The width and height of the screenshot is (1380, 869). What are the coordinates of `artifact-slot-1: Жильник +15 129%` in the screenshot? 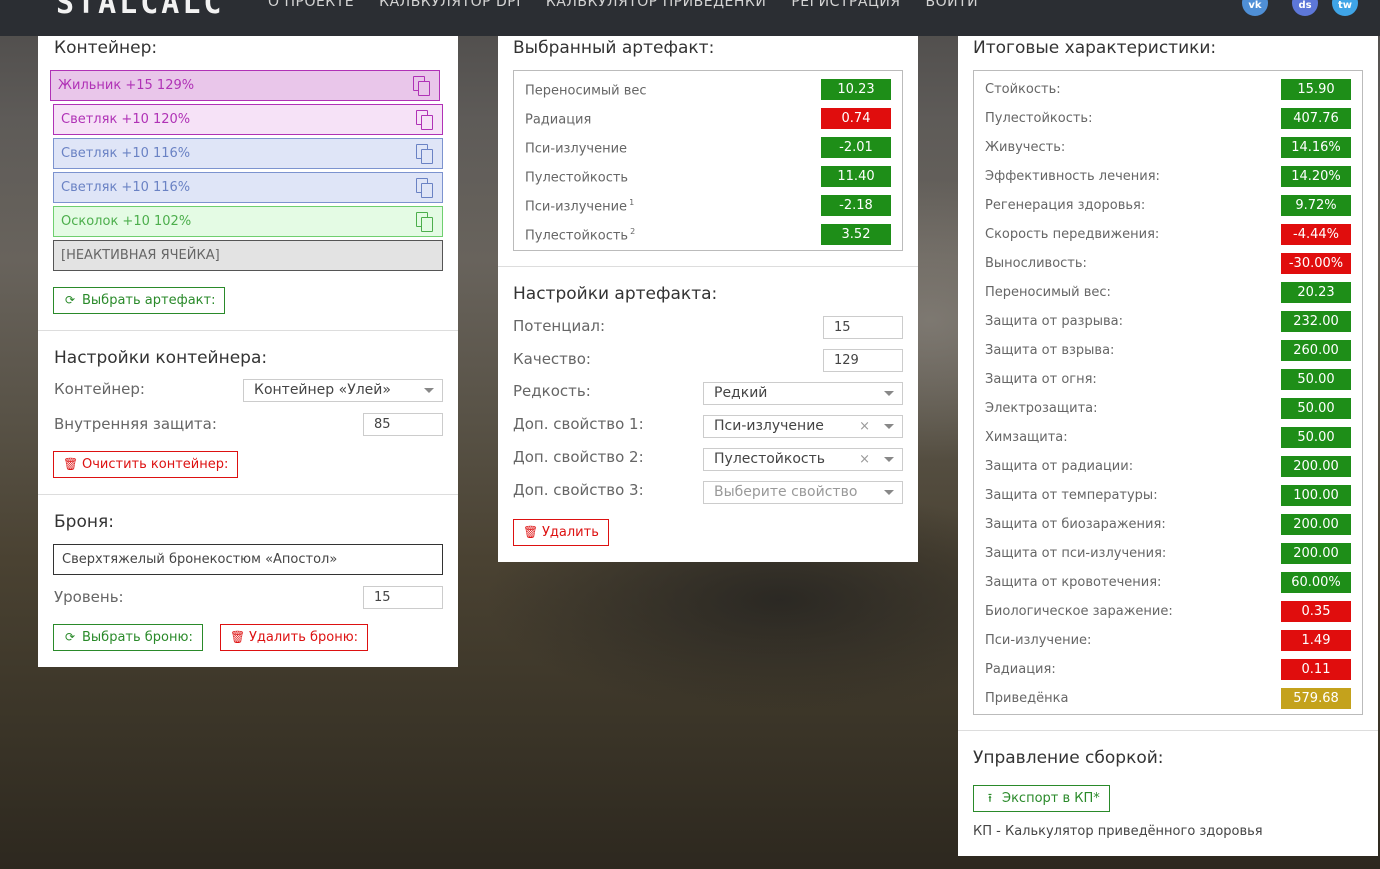 It's located at (245, 85).